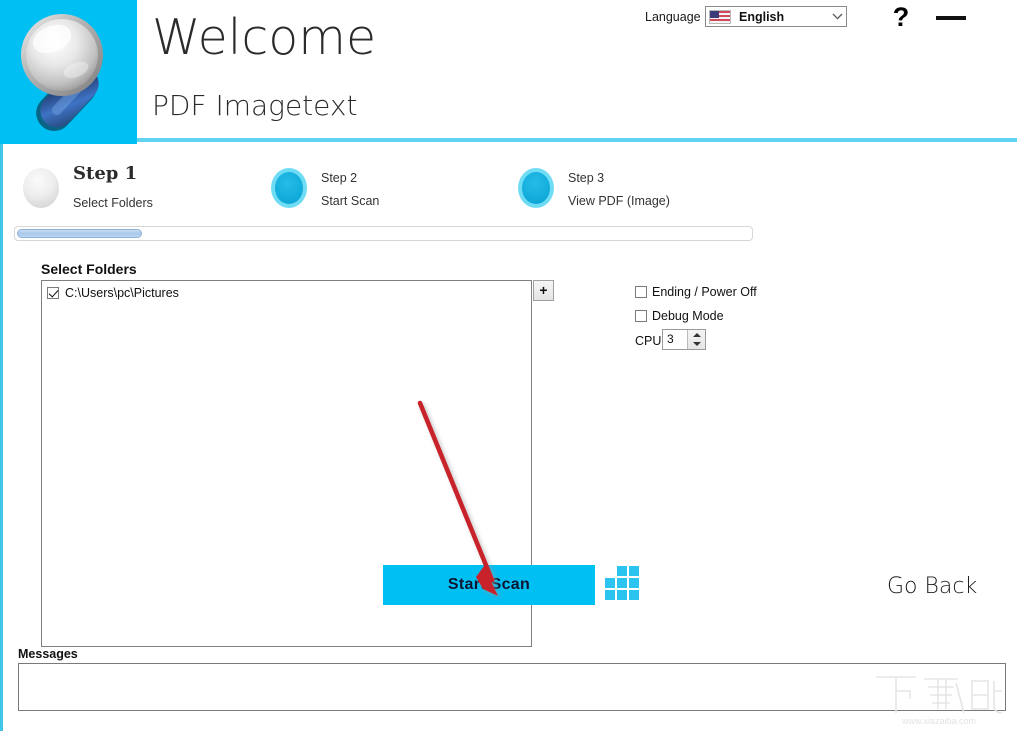  I want to click on cpu-value: 3, so click(675, 339).